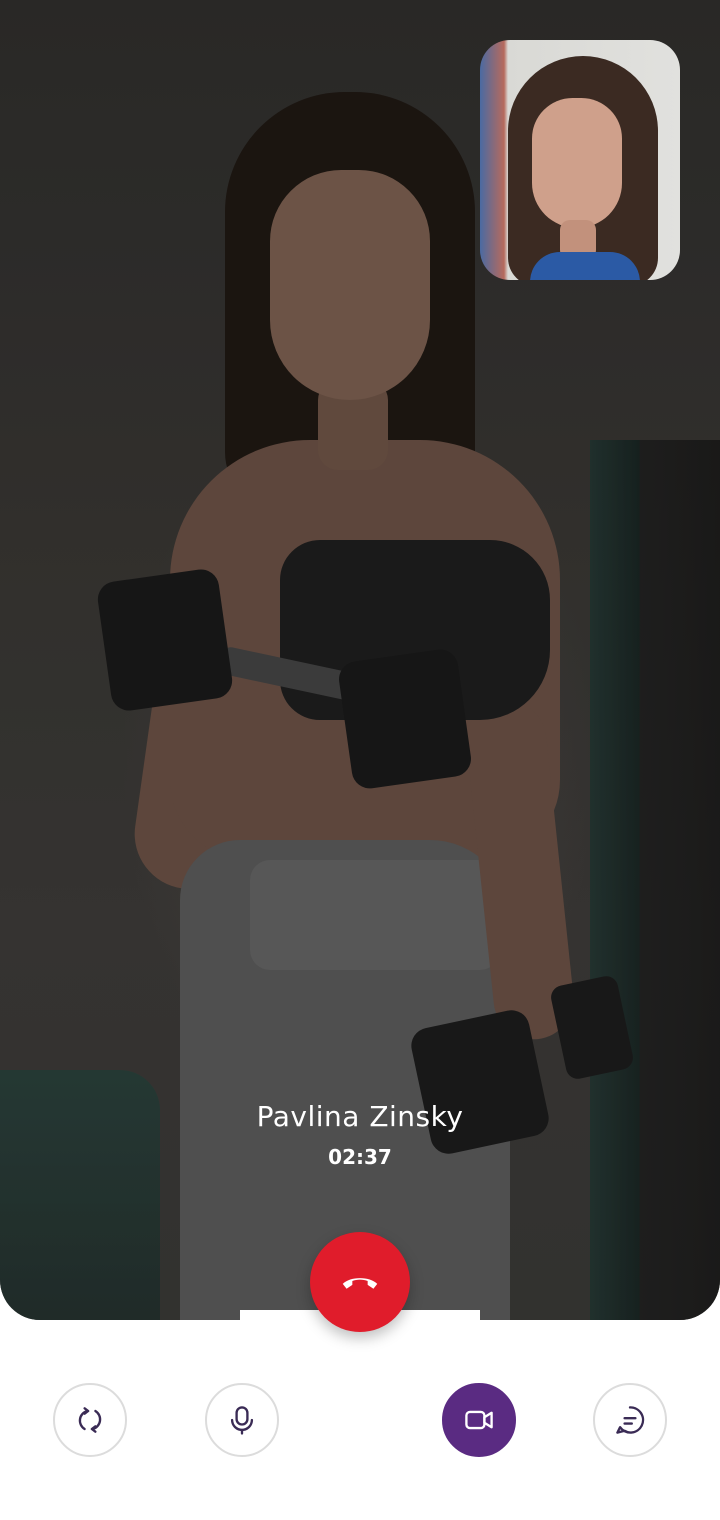 Image resolution: width=720 pixels, height=1520 pixels. I want to click on mute-microphone-button, so click(242, 1420).